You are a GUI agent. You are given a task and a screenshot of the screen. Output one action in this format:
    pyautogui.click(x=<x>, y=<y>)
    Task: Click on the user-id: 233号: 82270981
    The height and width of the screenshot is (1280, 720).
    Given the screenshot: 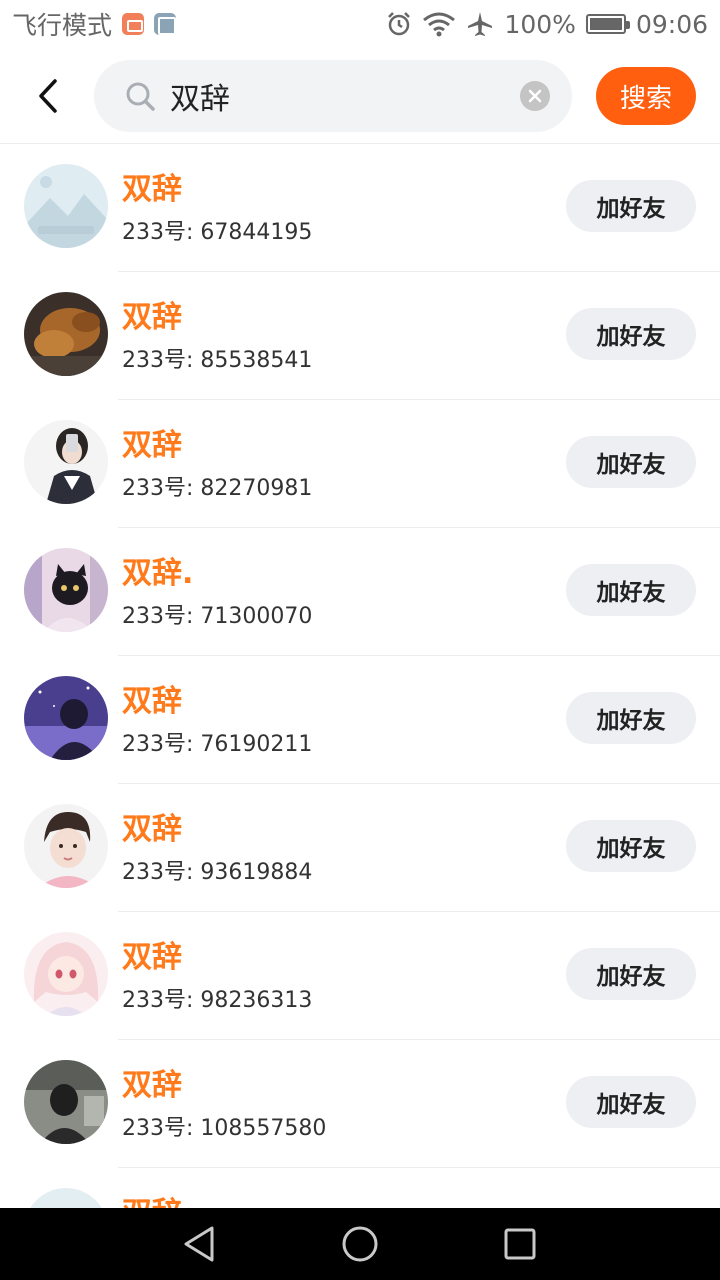 What is the action you would take?
    pyautogui.click(x=217, y=488)
    